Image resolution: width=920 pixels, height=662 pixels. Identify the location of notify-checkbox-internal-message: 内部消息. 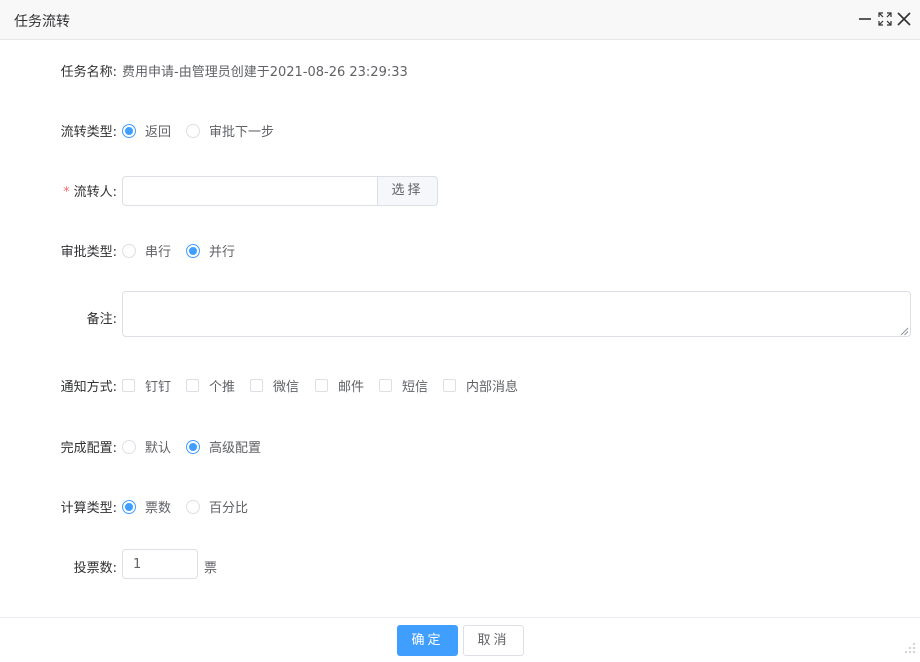
(480, 385).